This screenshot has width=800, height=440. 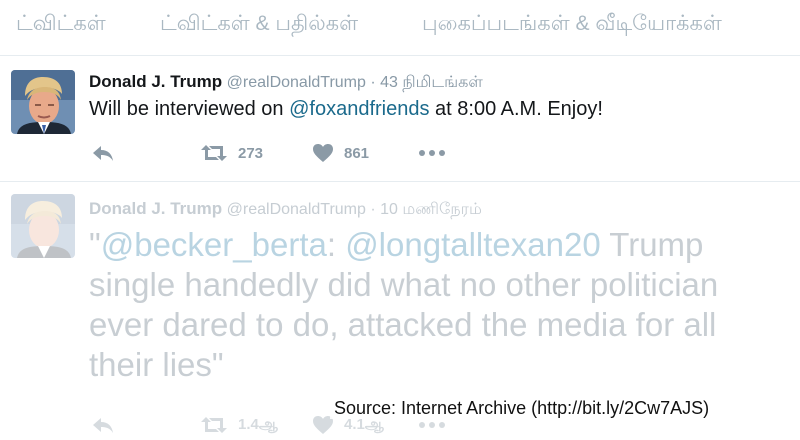 I want to click on tab-tweets-and-replies: ட்விட்கள் & பதில்கள், so click(x=259, y=25).